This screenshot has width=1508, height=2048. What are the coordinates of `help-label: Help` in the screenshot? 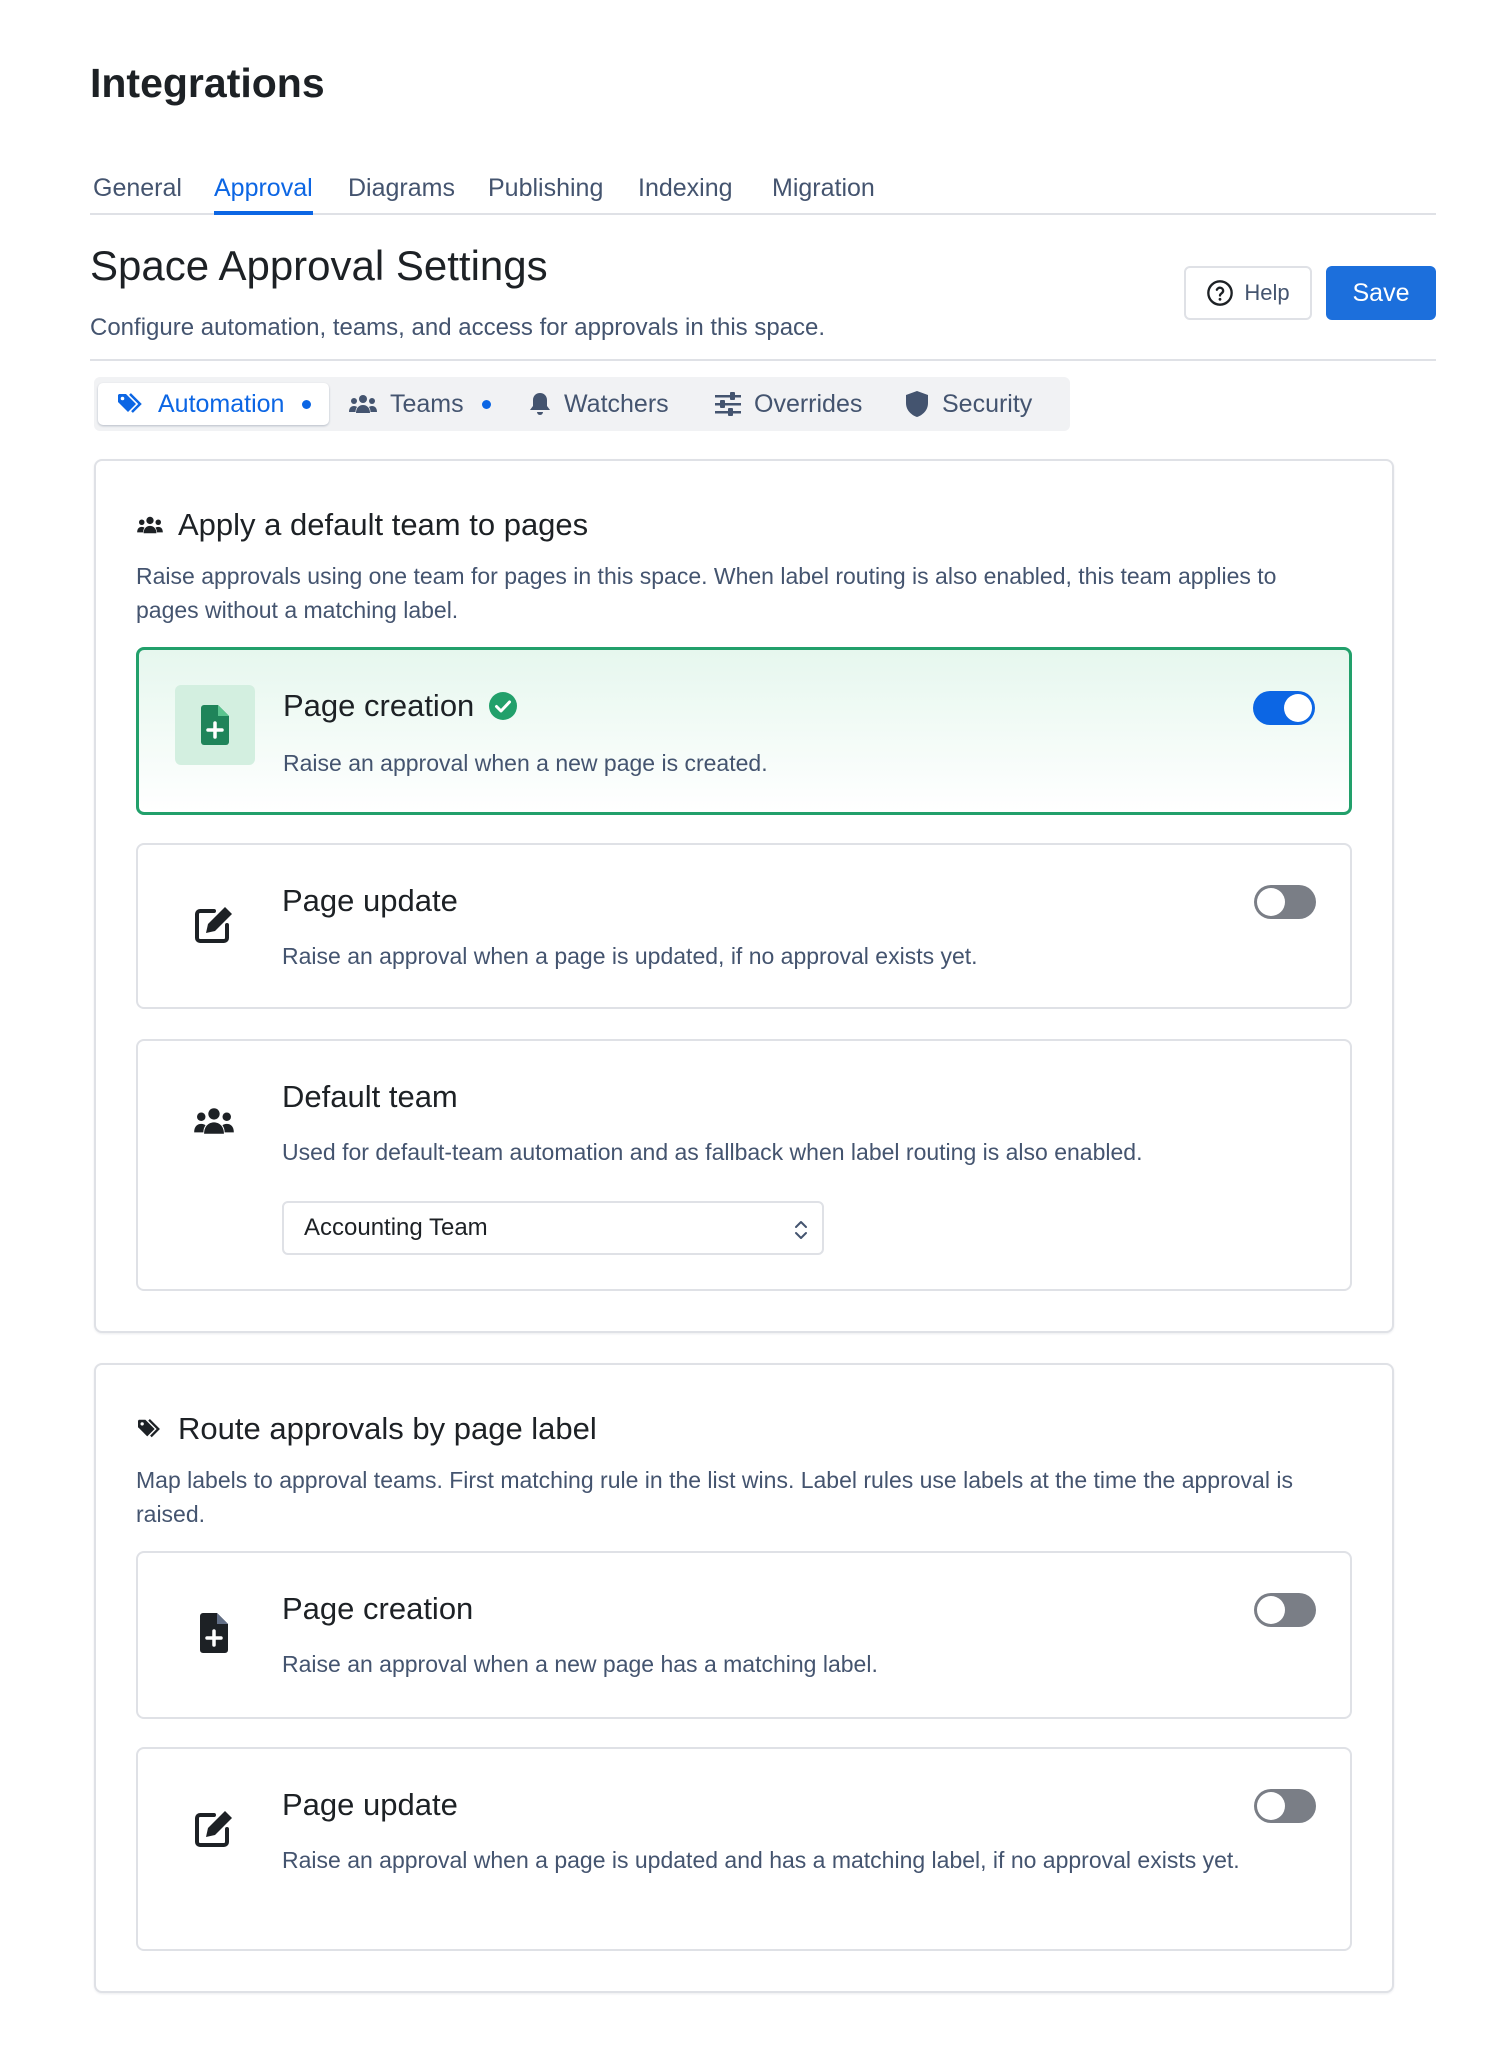 It's located at (1267, 292).